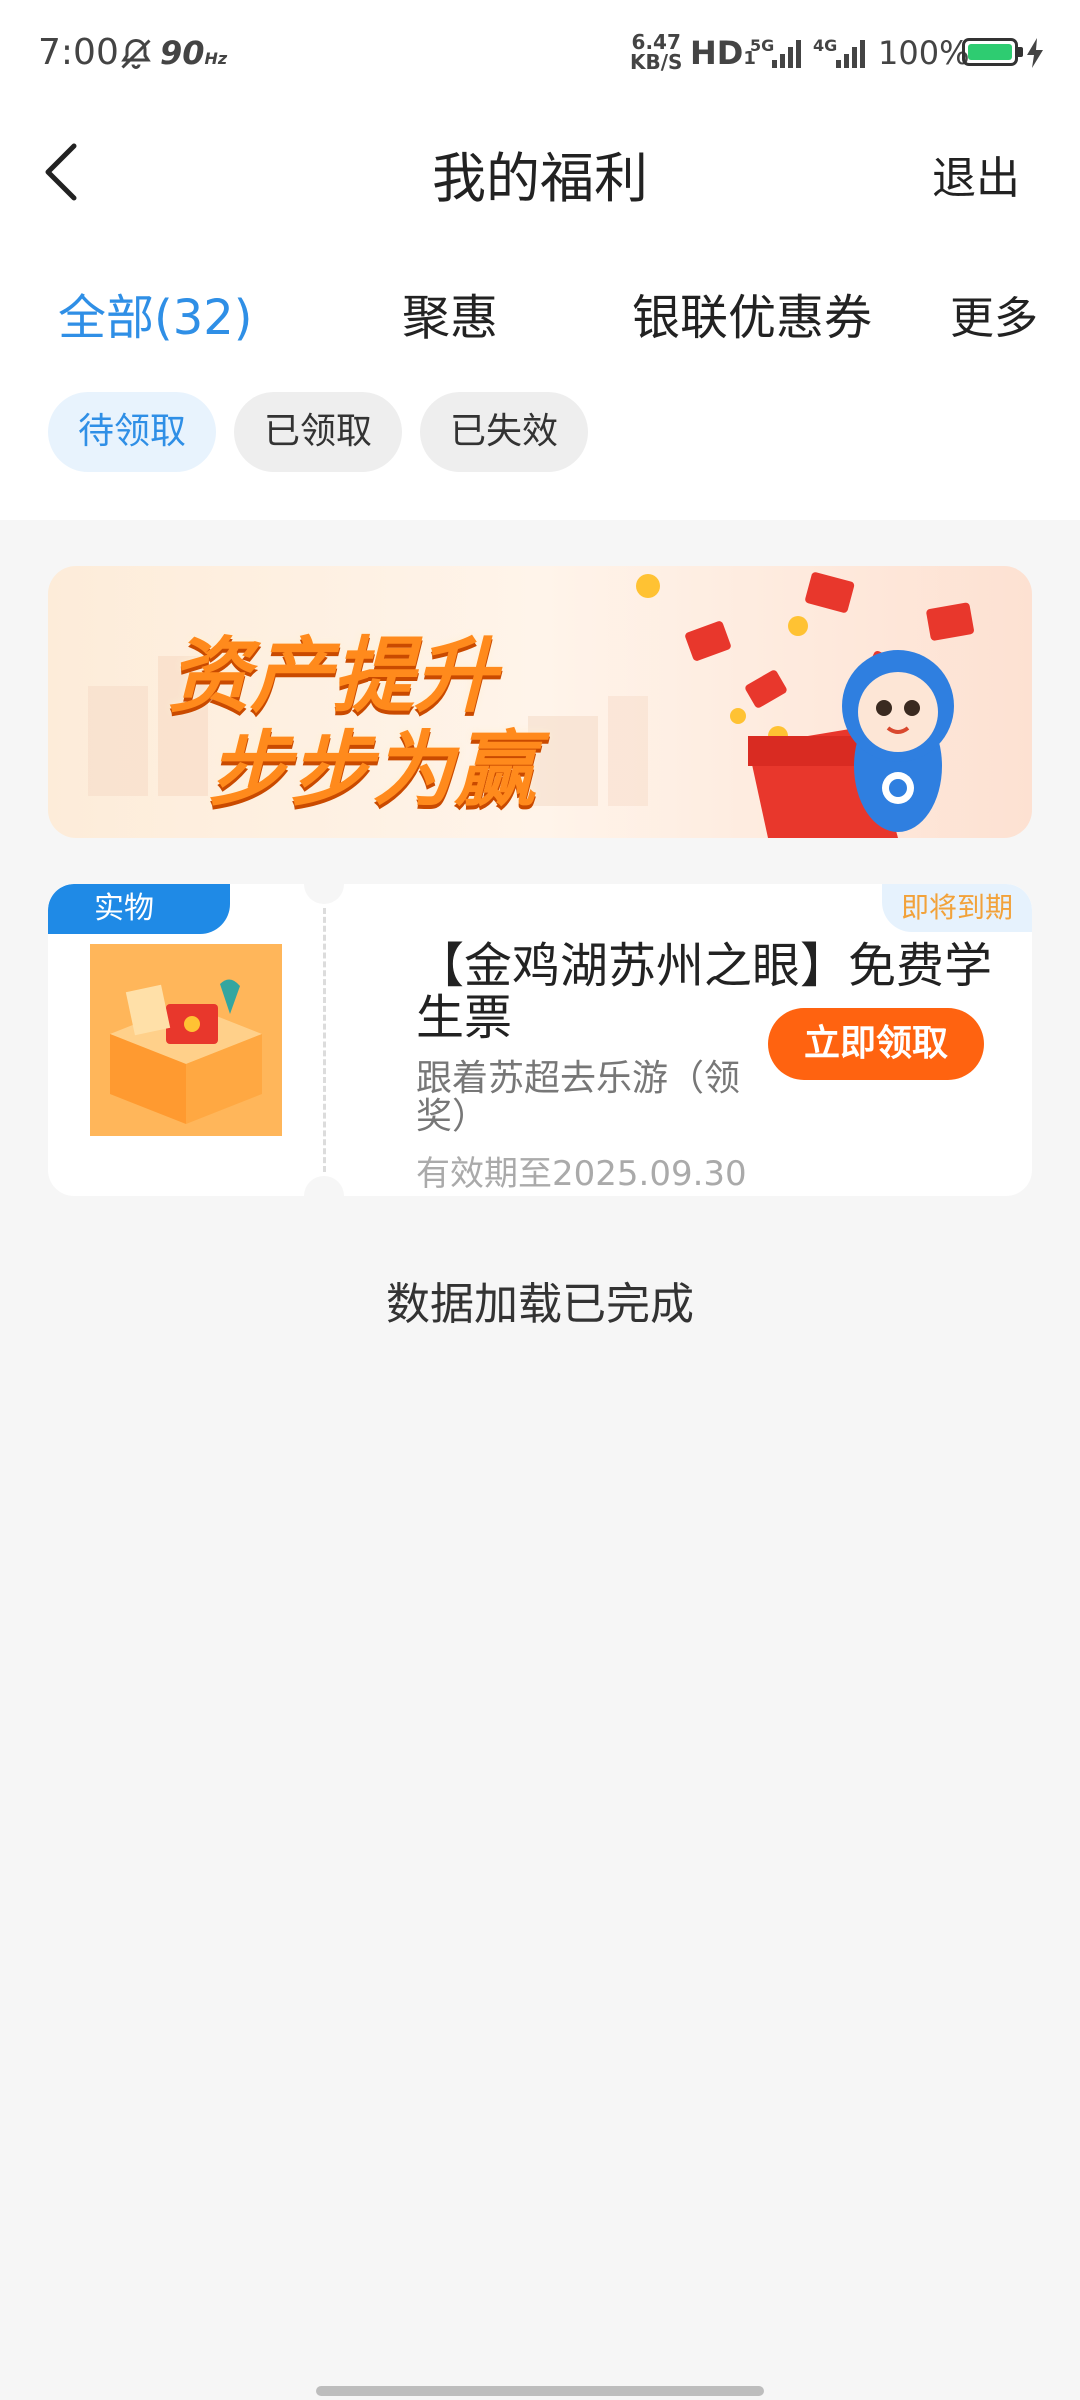  What do you see at coordinates (762, 45) in the screenshot?
I see `net-5g-label: 5G` at bounding box center [762, 45].